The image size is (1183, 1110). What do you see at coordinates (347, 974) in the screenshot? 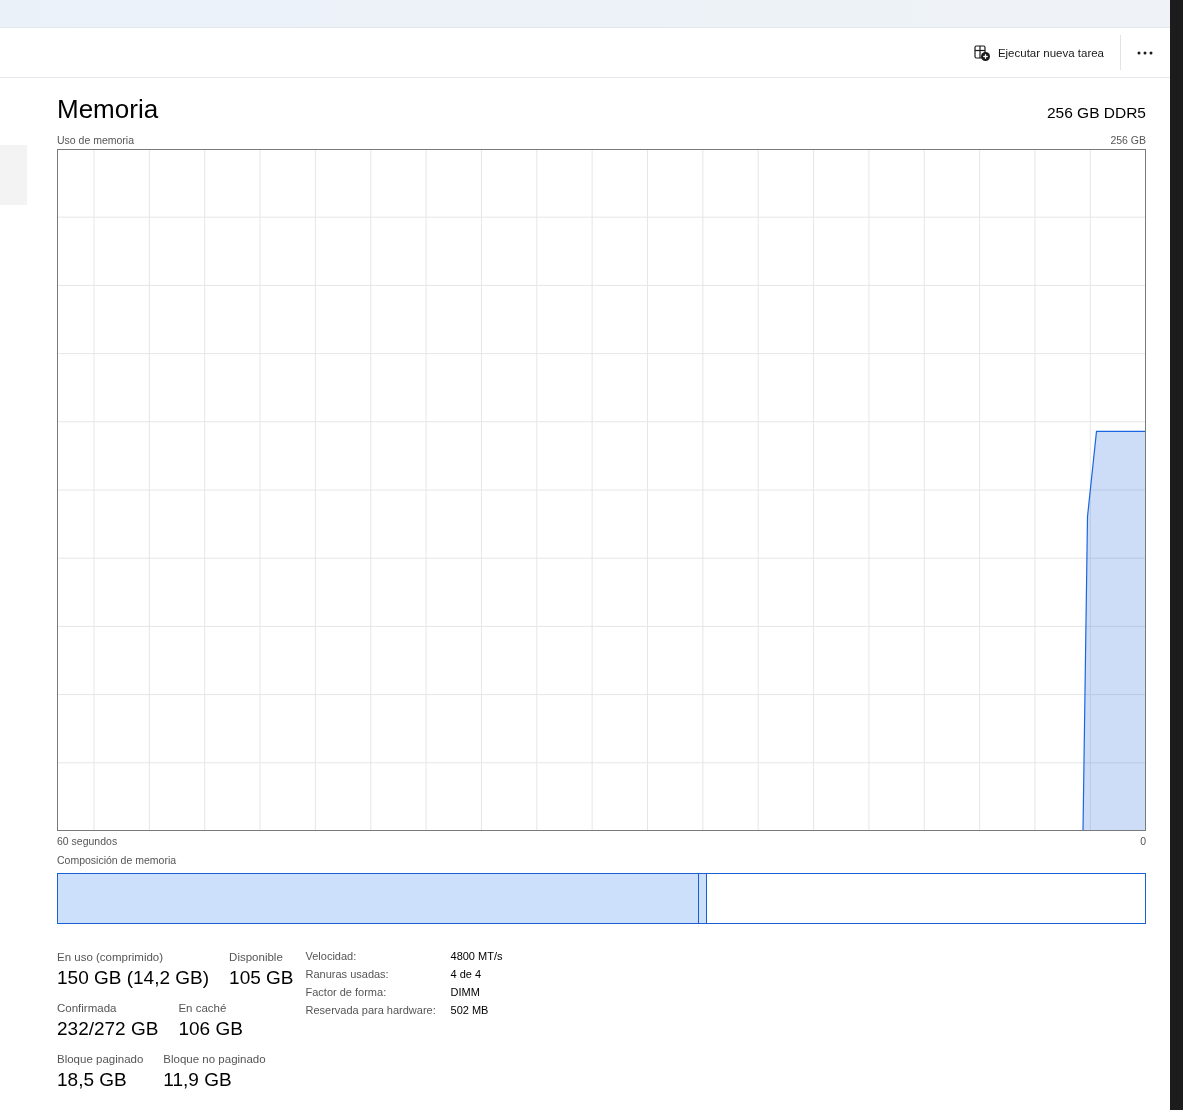
I see `detail-label: Ranuras usadas:` at bounding box center [347, 974].